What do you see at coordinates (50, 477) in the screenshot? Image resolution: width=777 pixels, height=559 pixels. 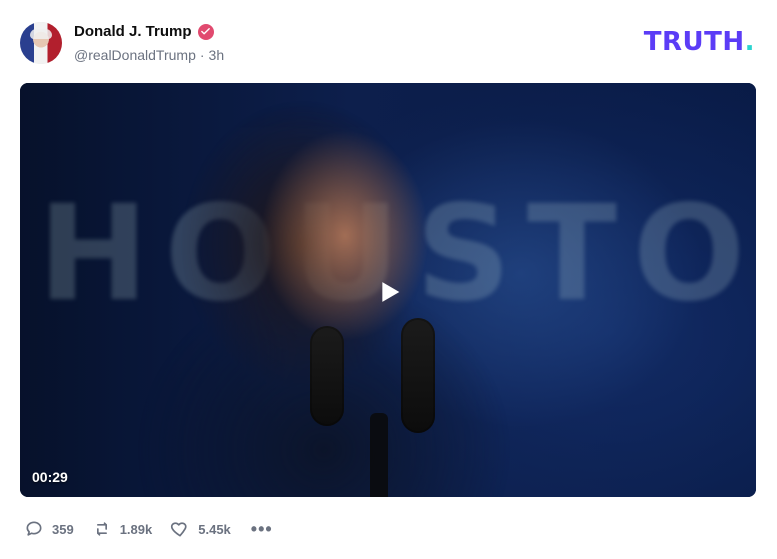 I see `video-duration: 00:29` at bounding box center [50, 477].